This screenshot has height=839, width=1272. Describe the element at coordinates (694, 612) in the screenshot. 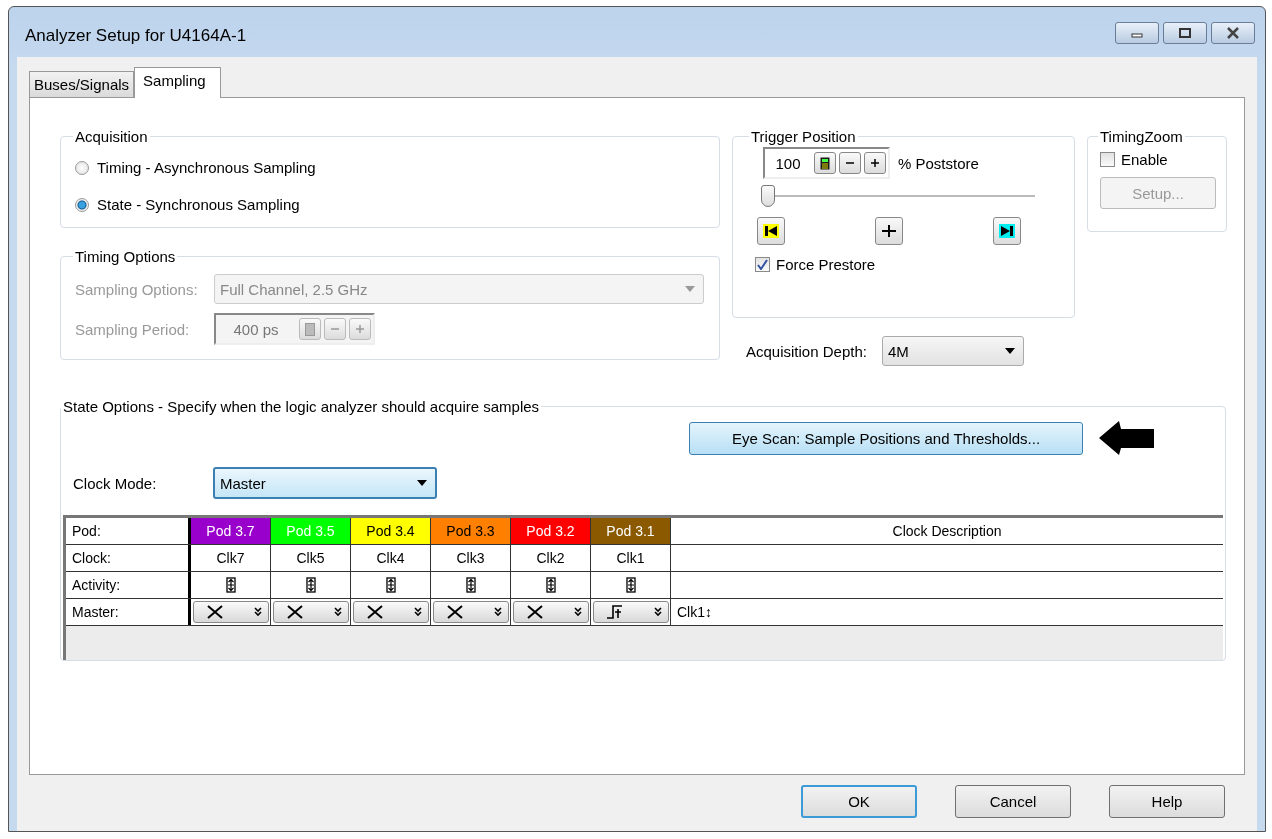

I see `table-cell-text: Clk1↕` at that location.